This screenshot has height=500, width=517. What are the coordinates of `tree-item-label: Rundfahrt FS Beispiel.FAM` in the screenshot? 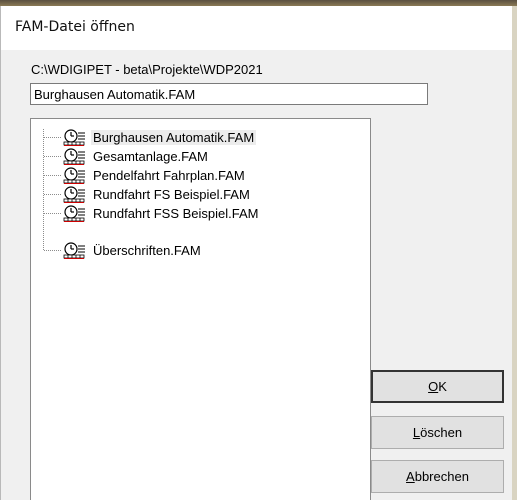 It's located at (171, 194).